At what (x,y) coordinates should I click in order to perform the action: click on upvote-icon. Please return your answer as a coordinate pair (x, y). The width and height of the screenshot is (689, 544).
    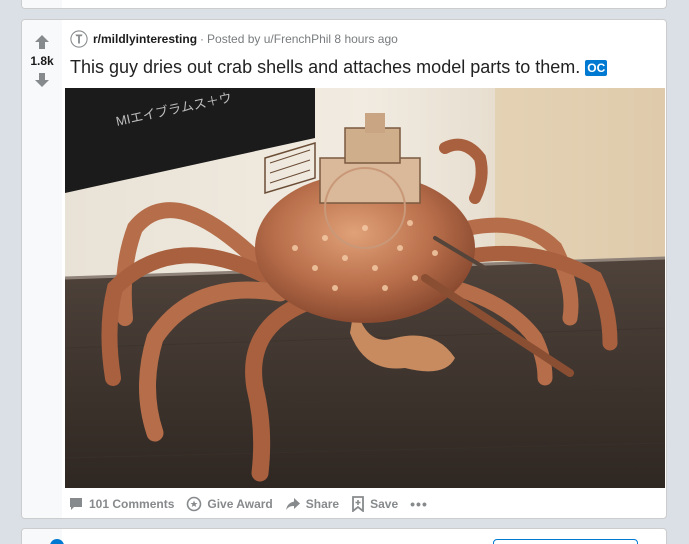
    Looking at the image, I should click on (42, 42).